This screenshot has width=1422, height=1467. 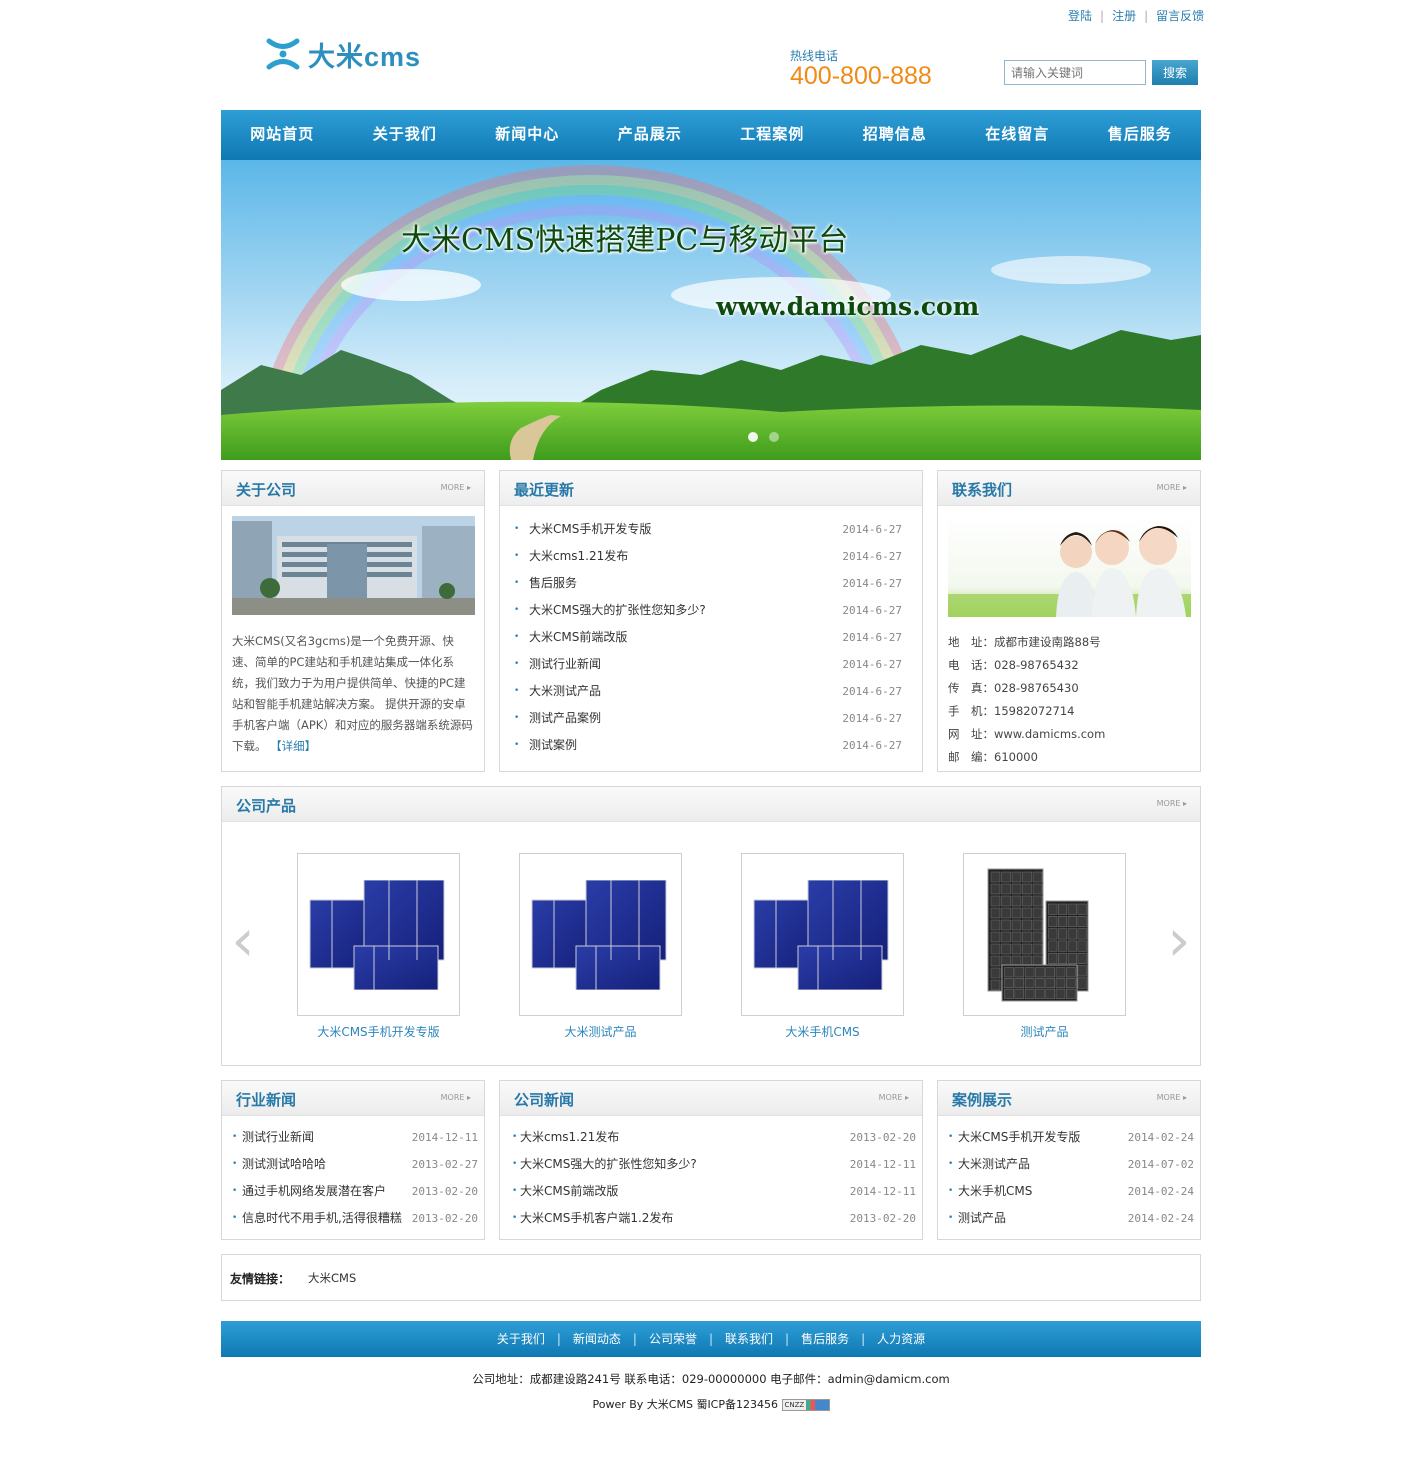 I want to click on product-card: 测试产品, so click(x=1044, y=946).